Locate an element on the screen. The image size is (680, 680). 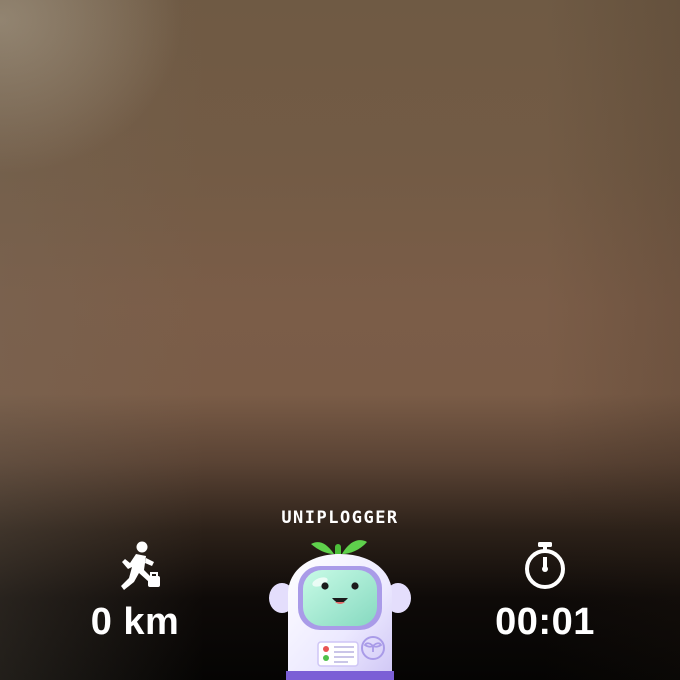
time-value: 00:01 is located at coordinates (545, 622).